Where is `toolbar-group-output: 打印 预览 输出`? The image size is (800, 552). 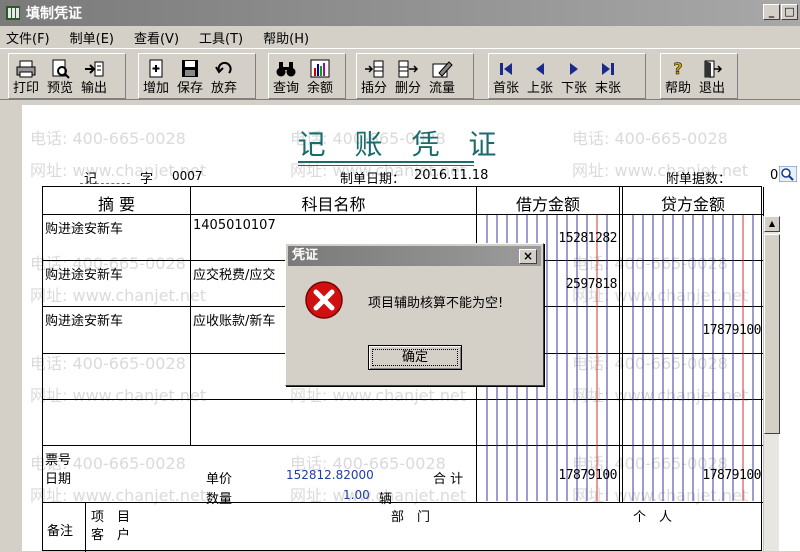 toolbar-group-output: 打印 预览 输出 is located at coordinates (67, 76).